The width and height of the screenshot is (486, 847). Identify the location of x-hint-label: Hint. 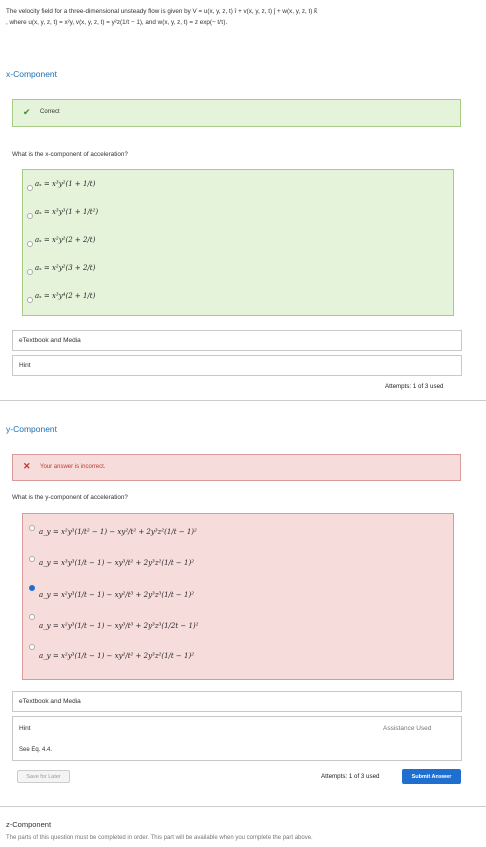
(25, 365).